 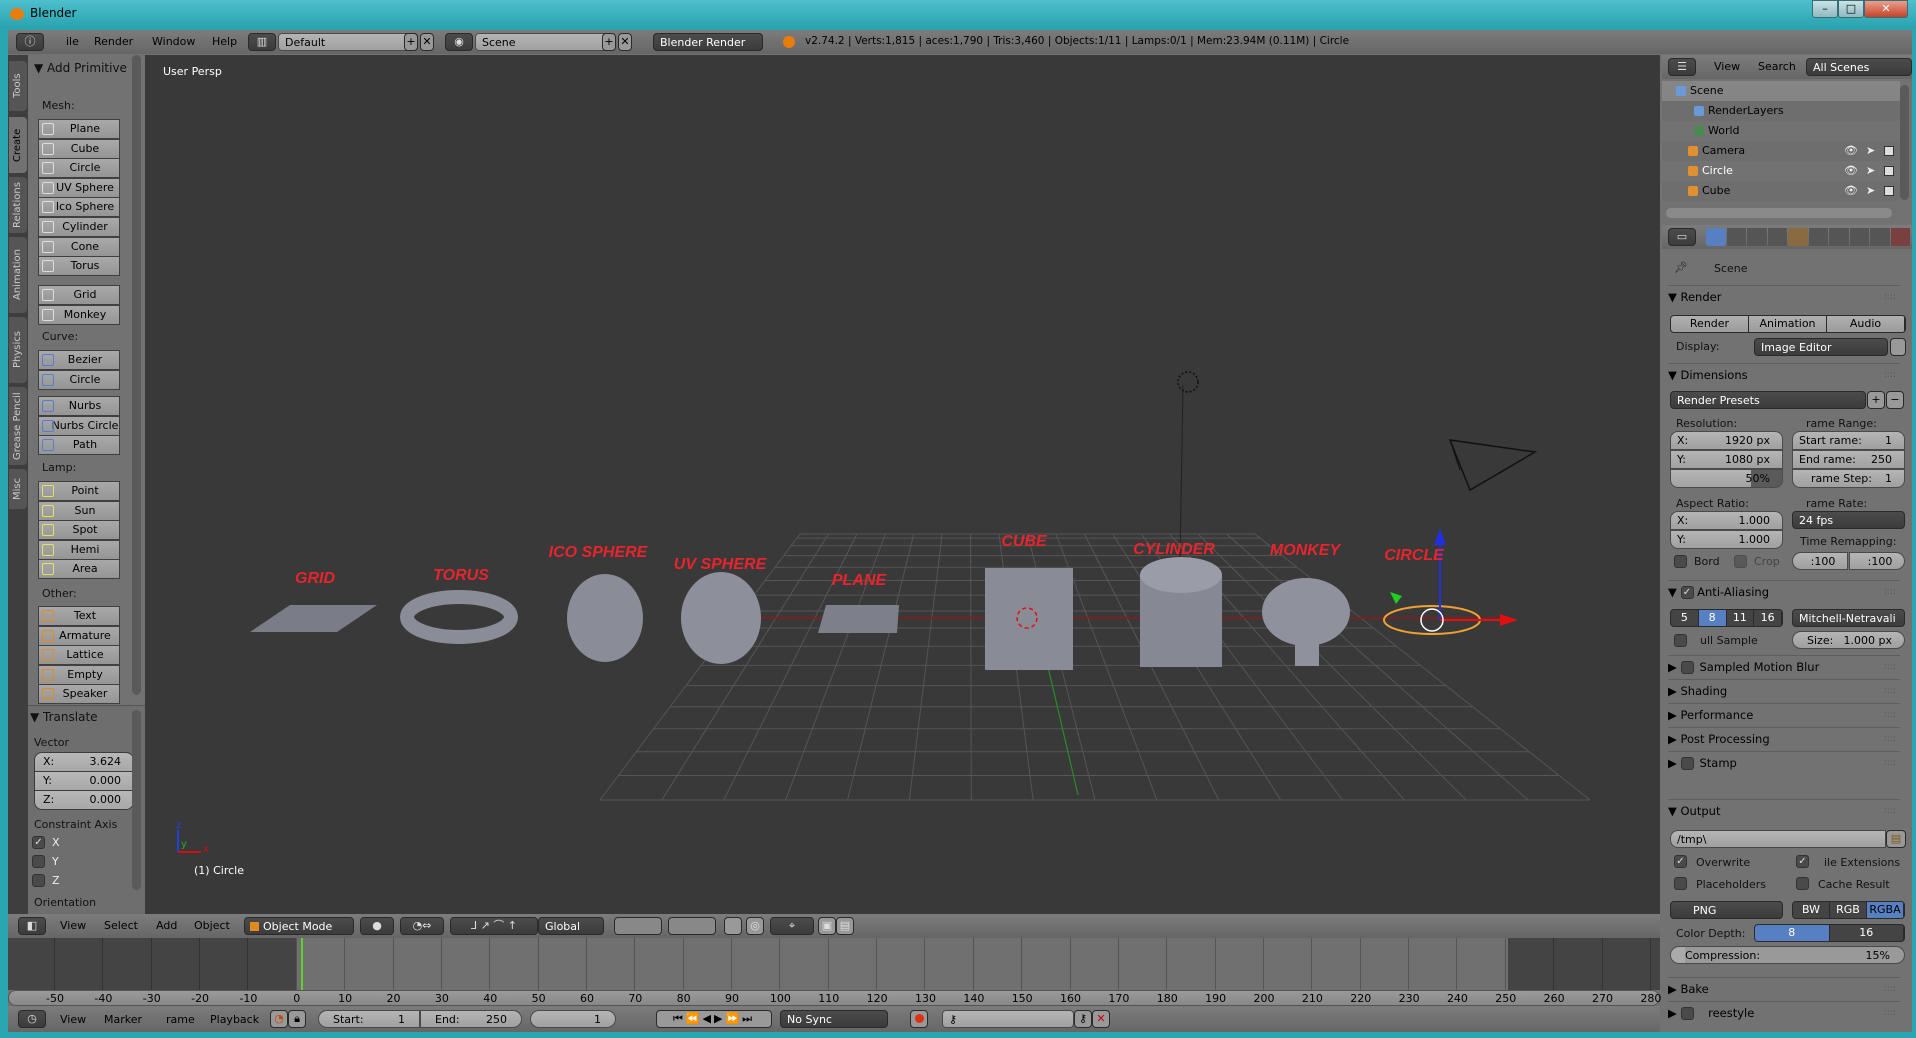 What do you see at coordinates (1787, 955) in the screenshot?
I see `compression-slider: Compression: 15%` at bounding box center [1787, 955].